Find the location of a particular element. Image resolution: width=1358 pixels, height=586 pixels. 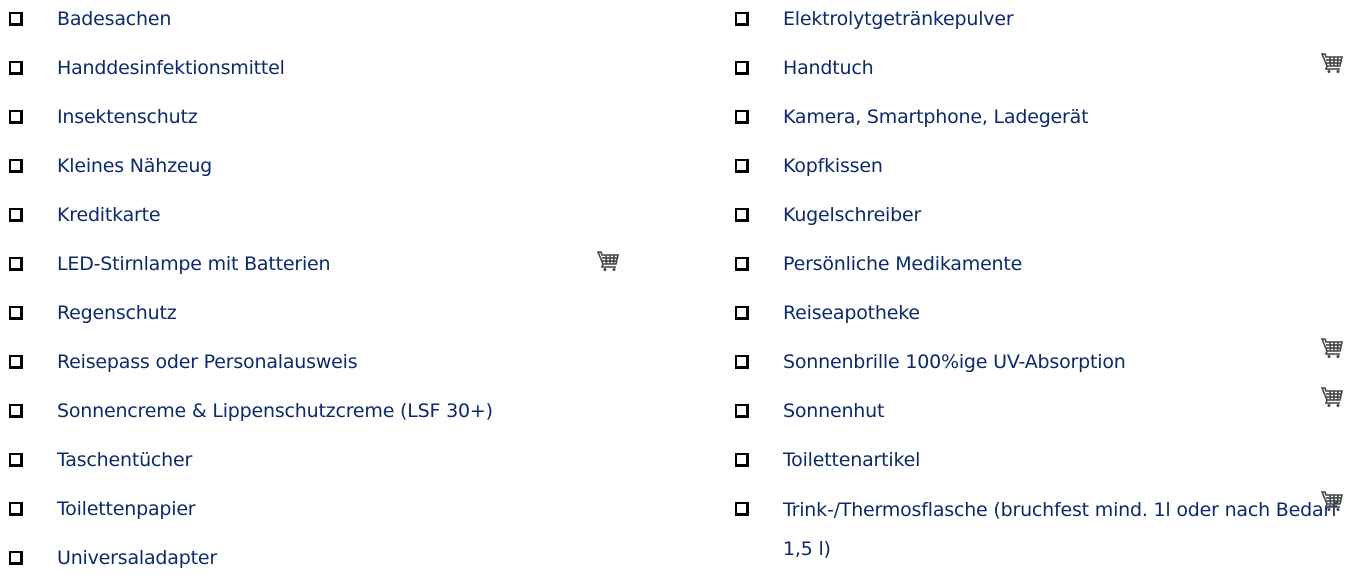

list-item: Reiseapotheke is located at coordinates (1042, 316).